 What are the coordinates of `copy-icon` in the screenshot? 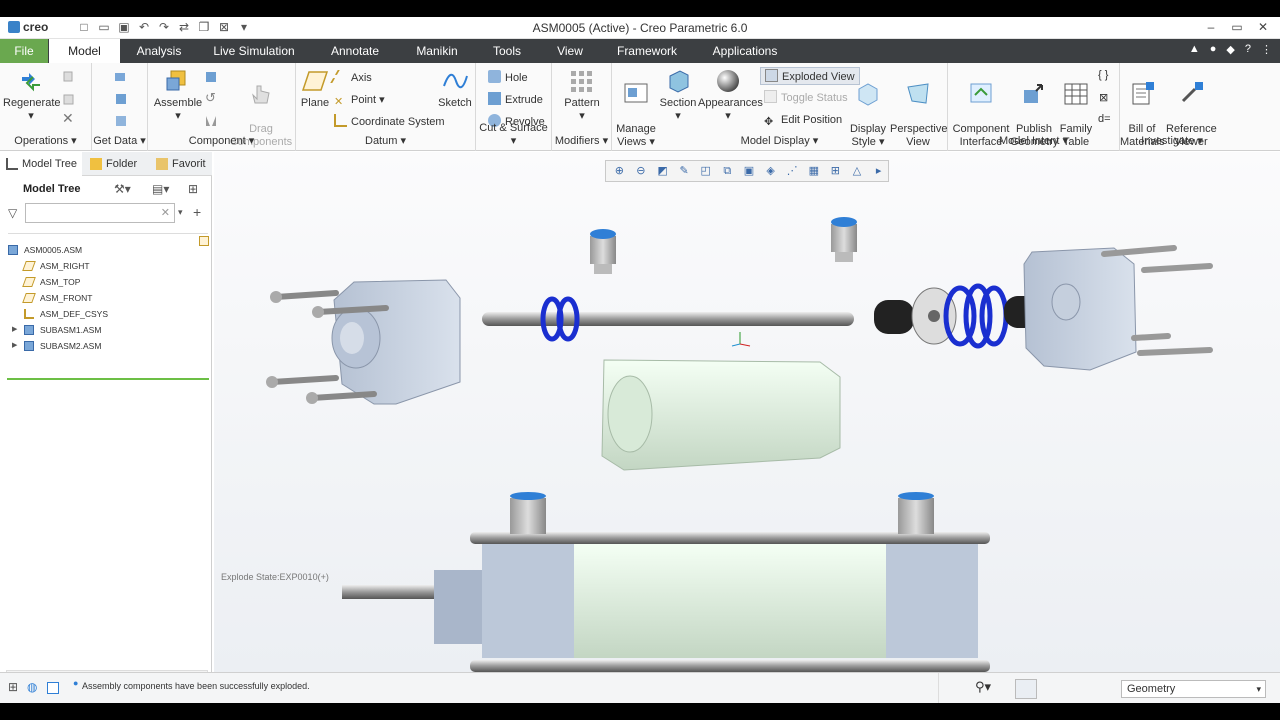 It's located at (69, 77).